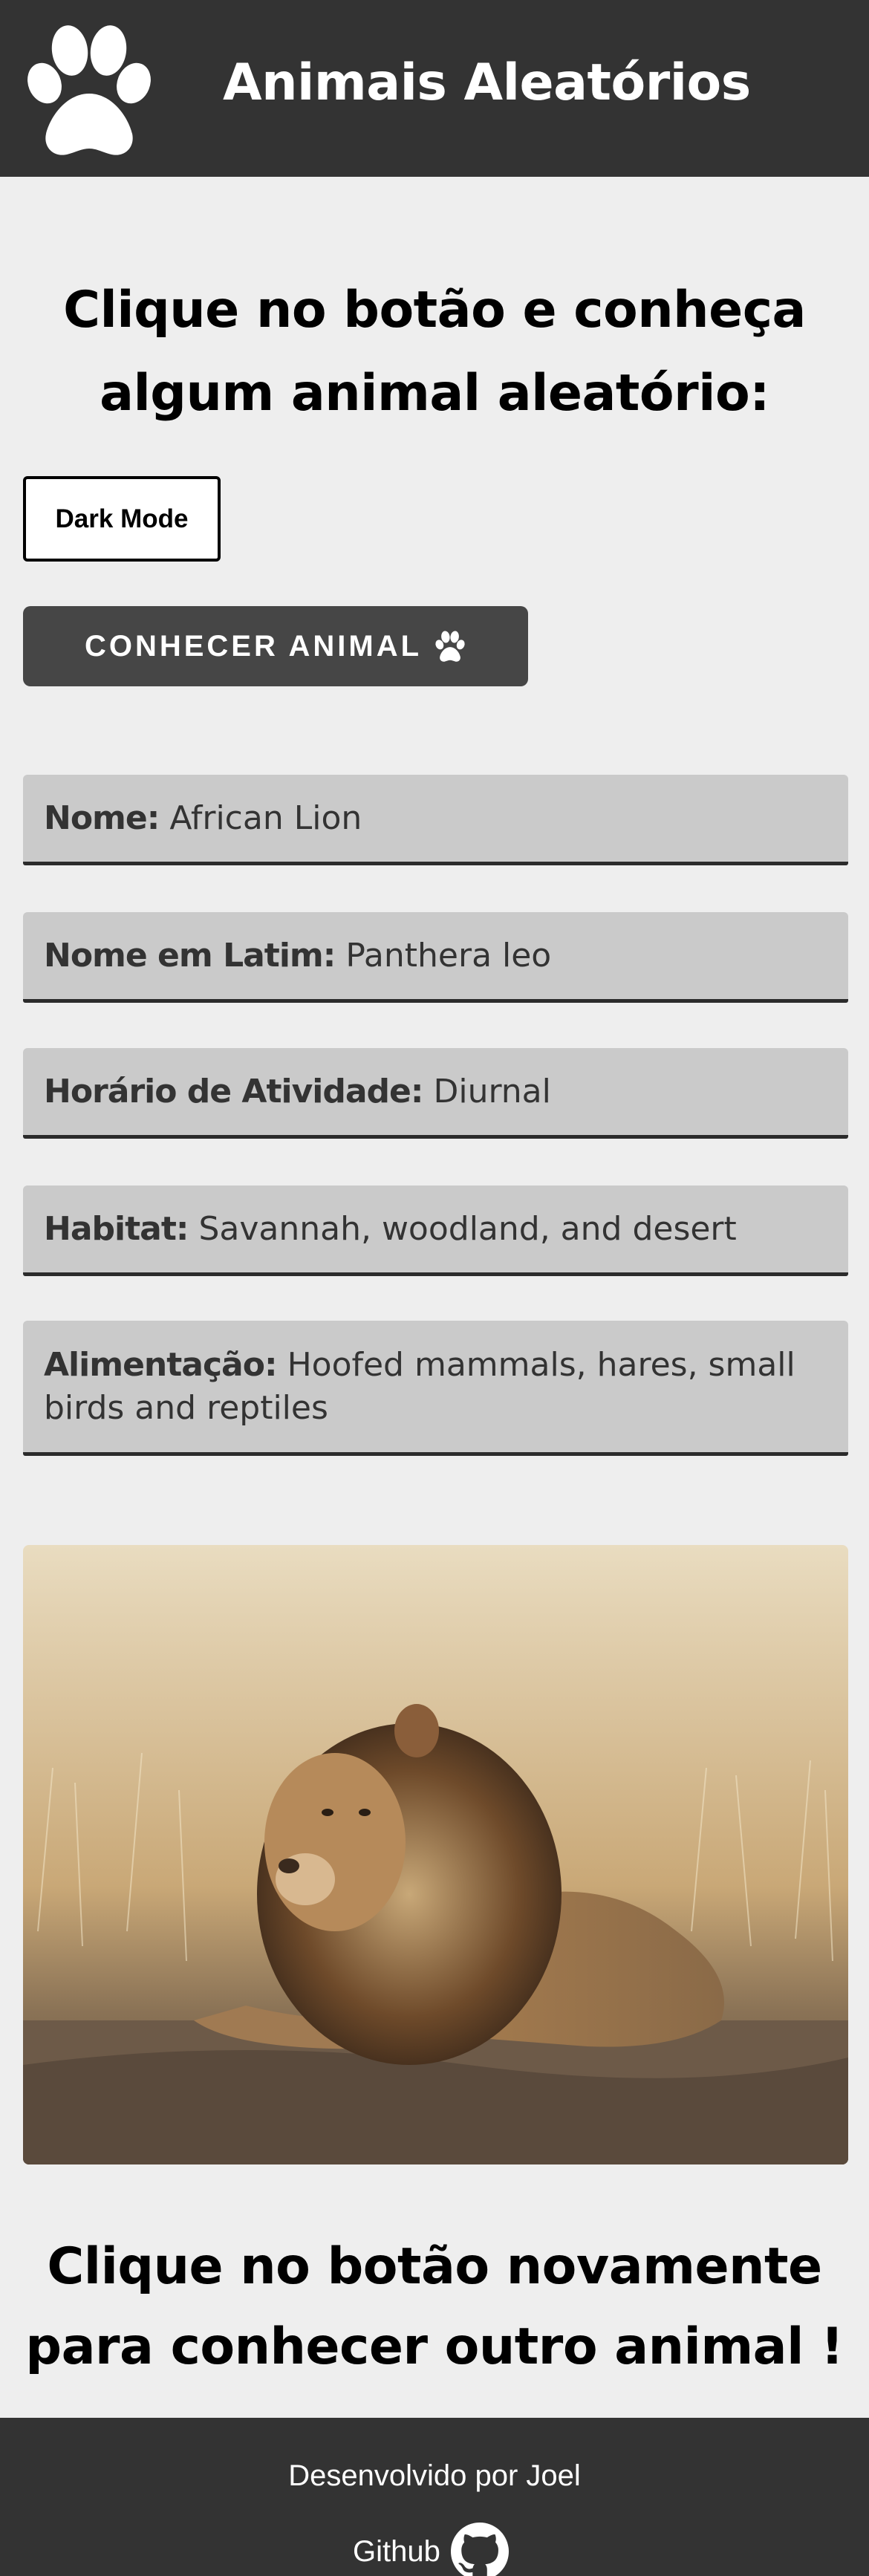 The image size is (869, 2576). Describe the element at coordinates (435, 820) in the screenshot. I see `info-card-name: Nome: African Lion` at that location.